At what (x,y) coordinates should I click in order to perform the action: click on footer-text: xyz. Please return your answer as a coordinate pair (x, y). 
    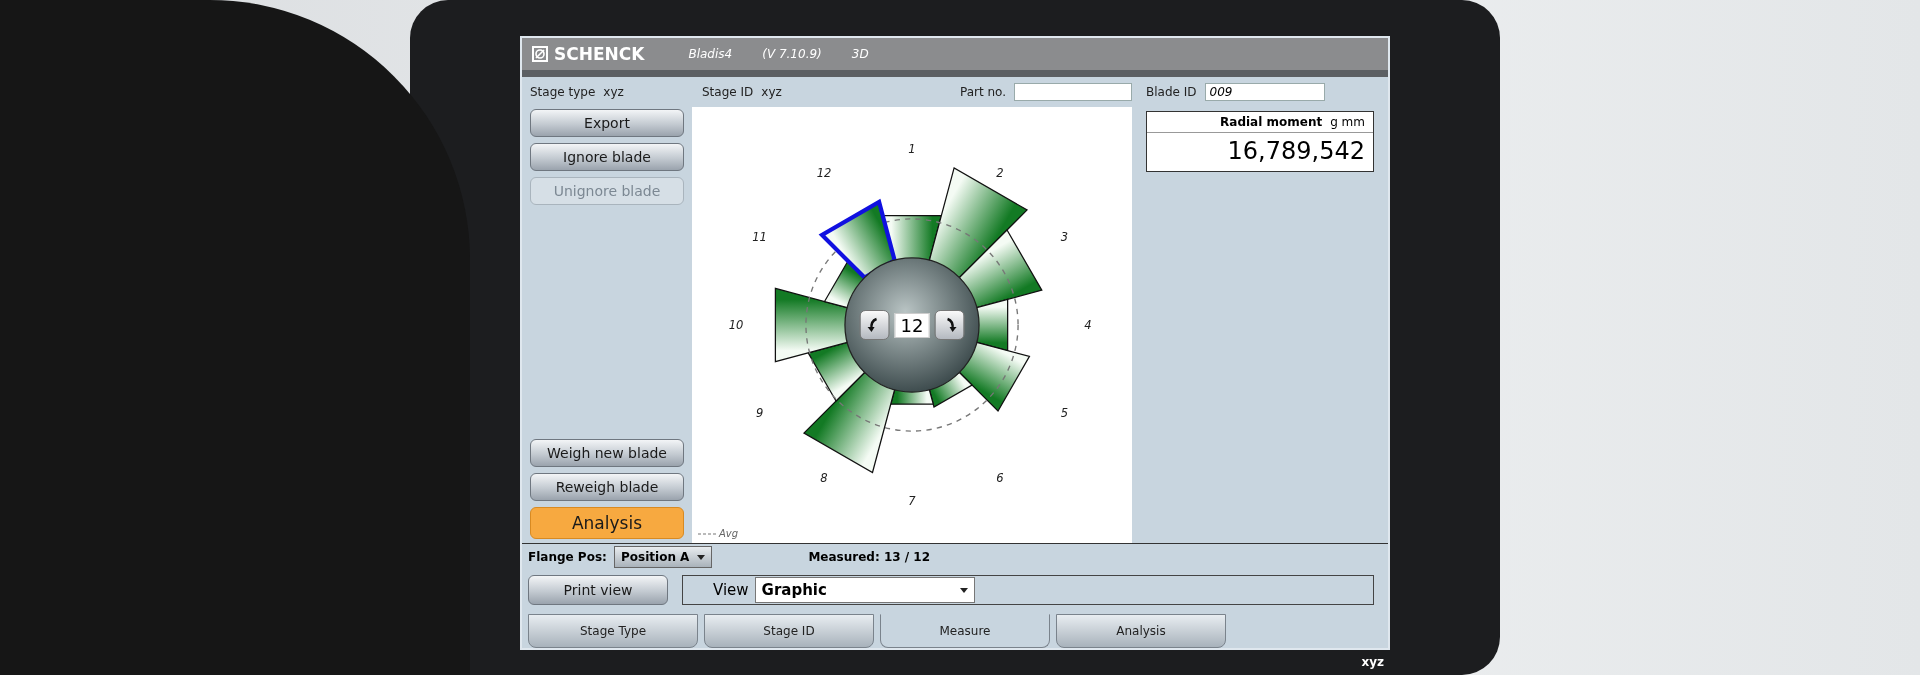
    Looking at the image, I should click on (1372, 662).